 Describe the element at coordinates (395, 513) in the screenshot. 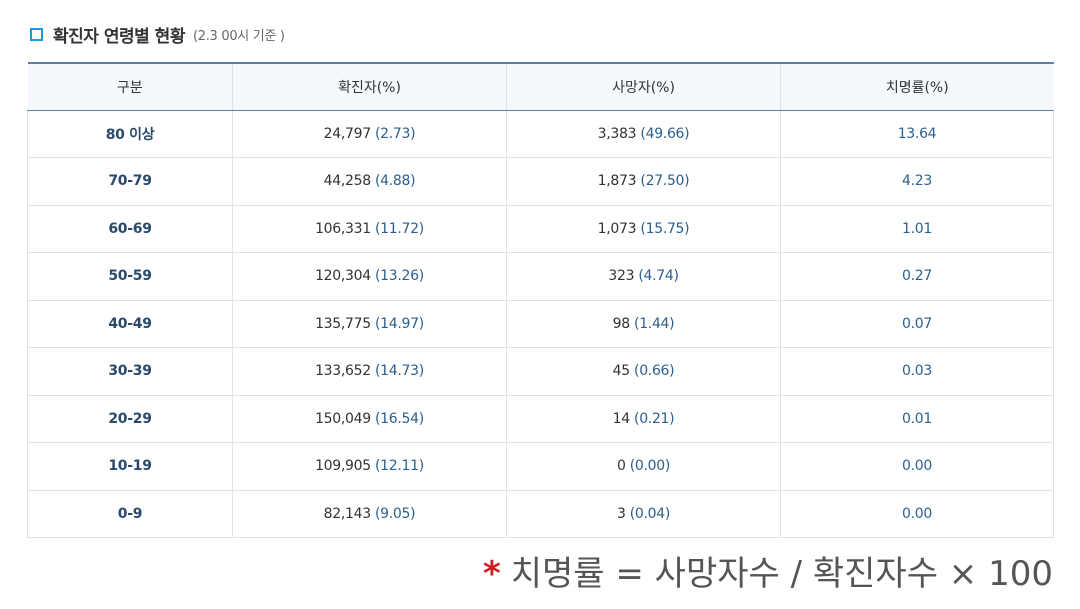

I see `confirmed-percent: (9.05)` at that location.